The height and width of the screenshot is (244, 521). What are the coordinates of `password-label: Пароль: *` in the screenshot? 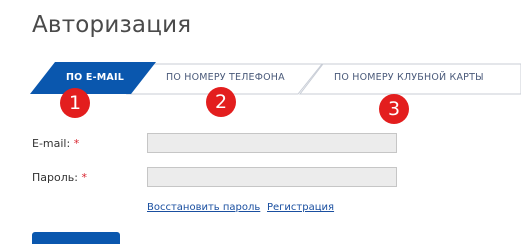 It's located at (59, 177).